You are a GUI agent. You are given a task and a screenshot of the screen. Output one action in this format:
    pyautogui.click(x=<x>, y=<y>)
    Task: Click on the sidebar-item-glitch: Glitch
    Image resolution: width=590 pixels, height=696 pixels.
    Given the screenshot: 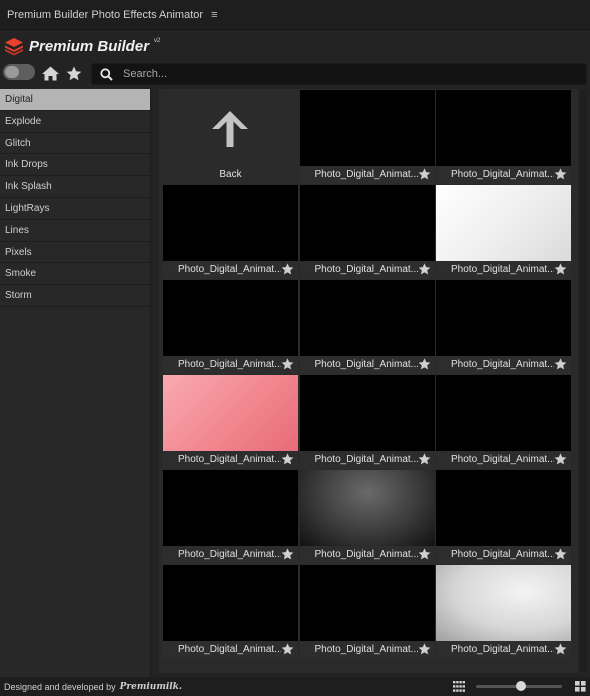 What is the action you would take?
    pyautogui.click(x=75, y=144)
    